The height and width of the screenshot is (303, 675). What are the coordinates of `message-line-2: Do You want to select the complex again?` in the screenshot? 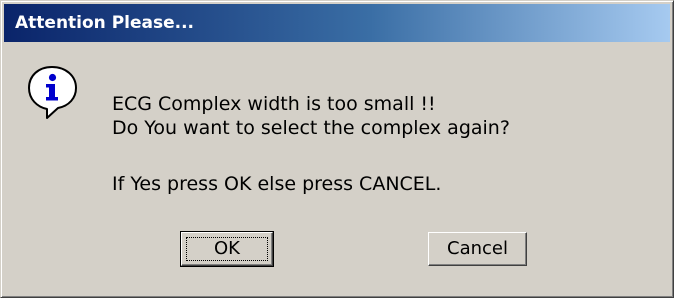 It's located at (311, 128).